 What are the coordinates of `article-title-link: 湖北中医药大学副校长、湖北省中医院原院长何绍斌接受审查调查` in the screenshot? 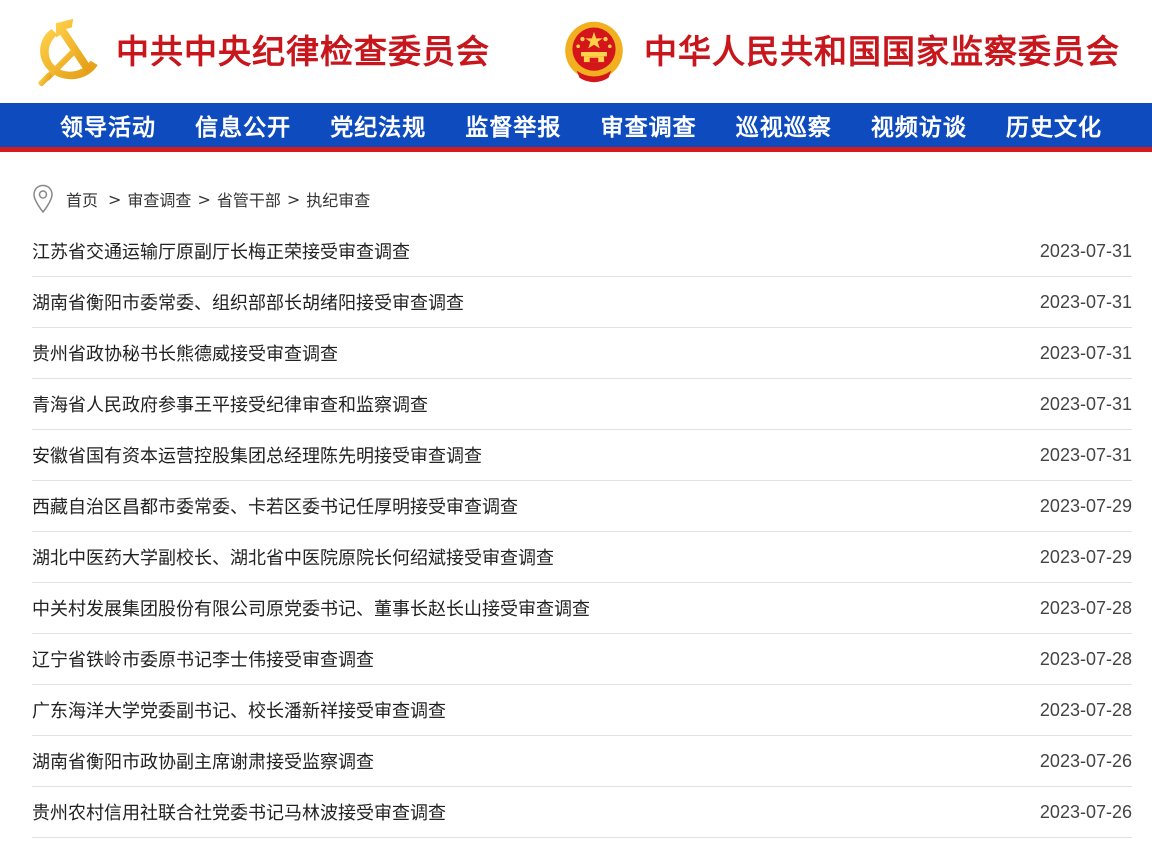 It's located at (293, 557).